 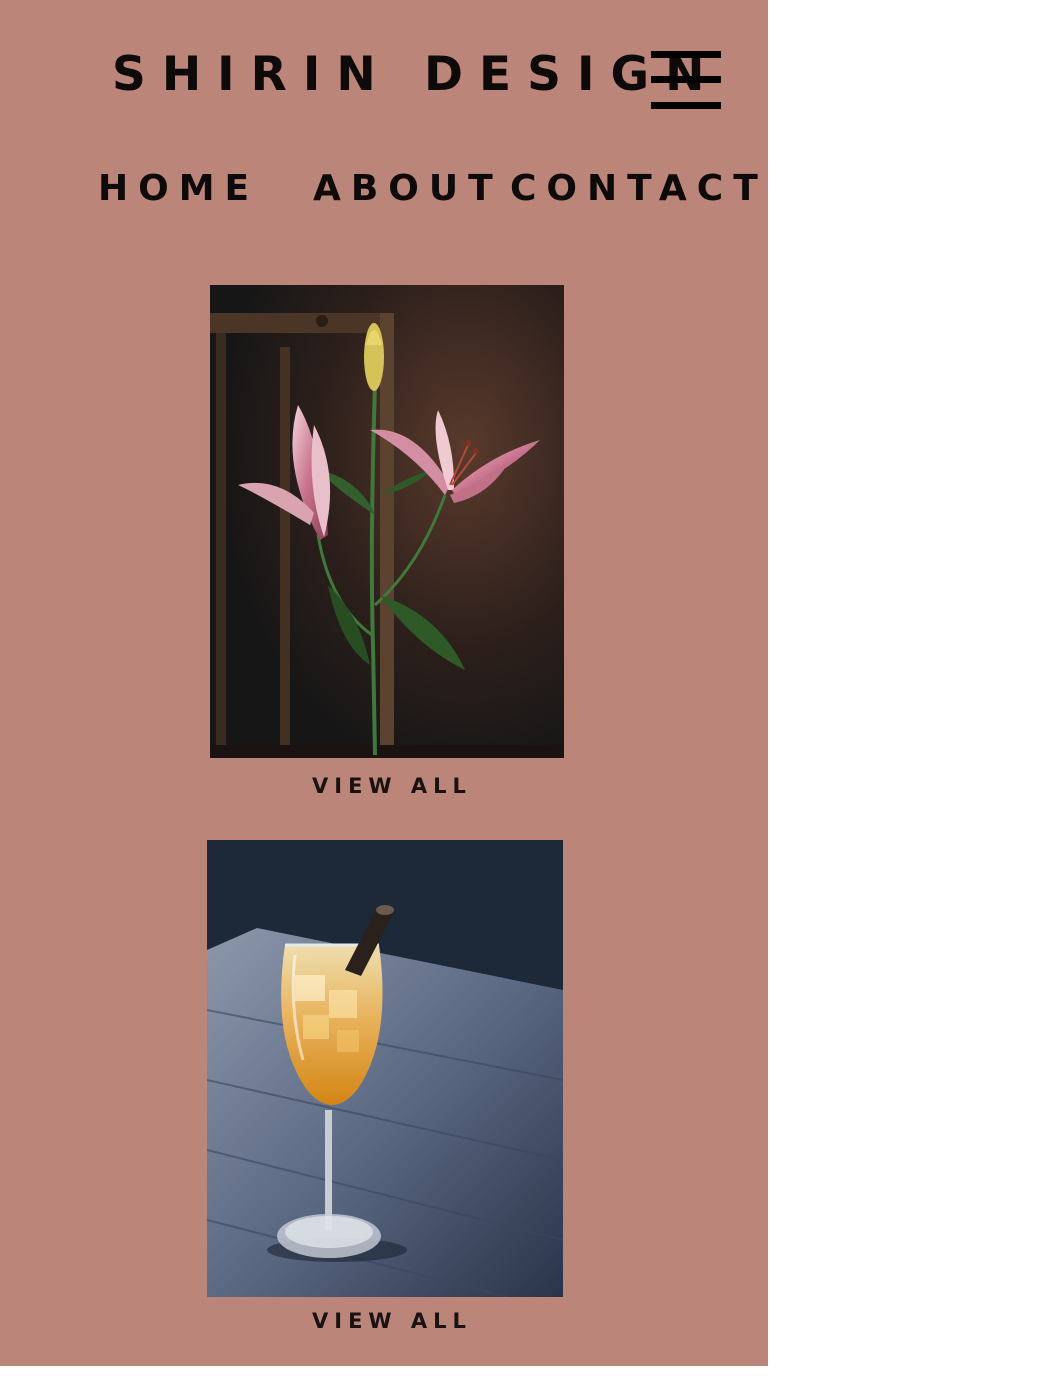 I want to click on cocktail-illustration, so click(x=385, y=1068).